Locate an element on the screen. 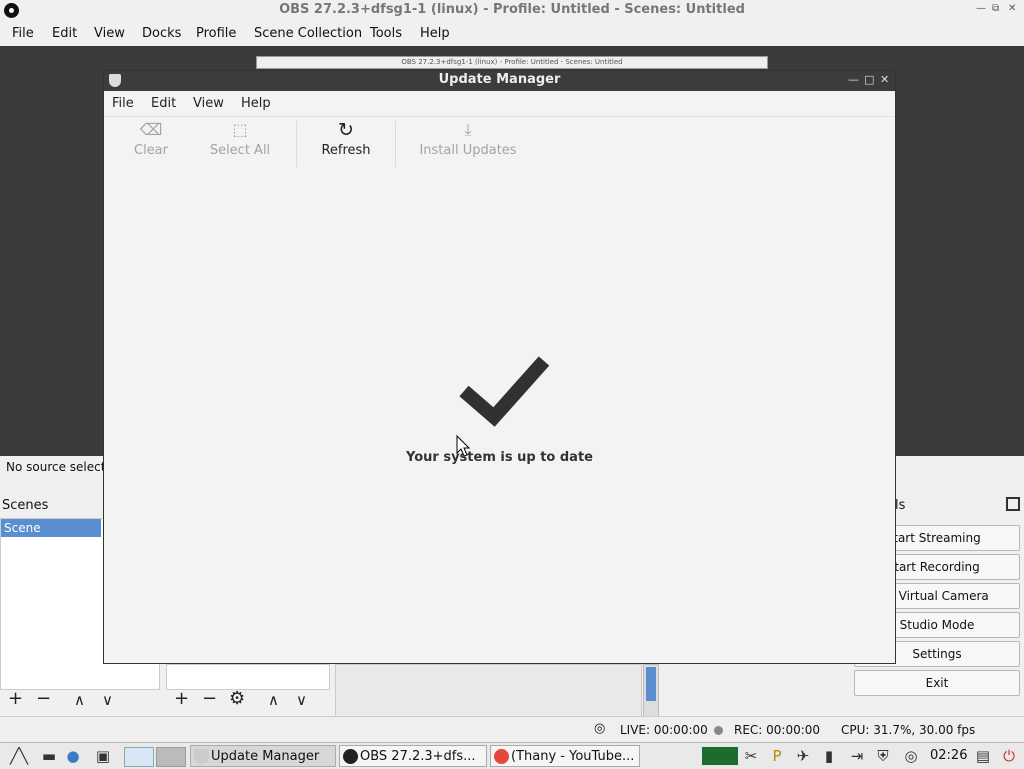  task-update-manager: Update Manager is located at coordinates (263, 756).